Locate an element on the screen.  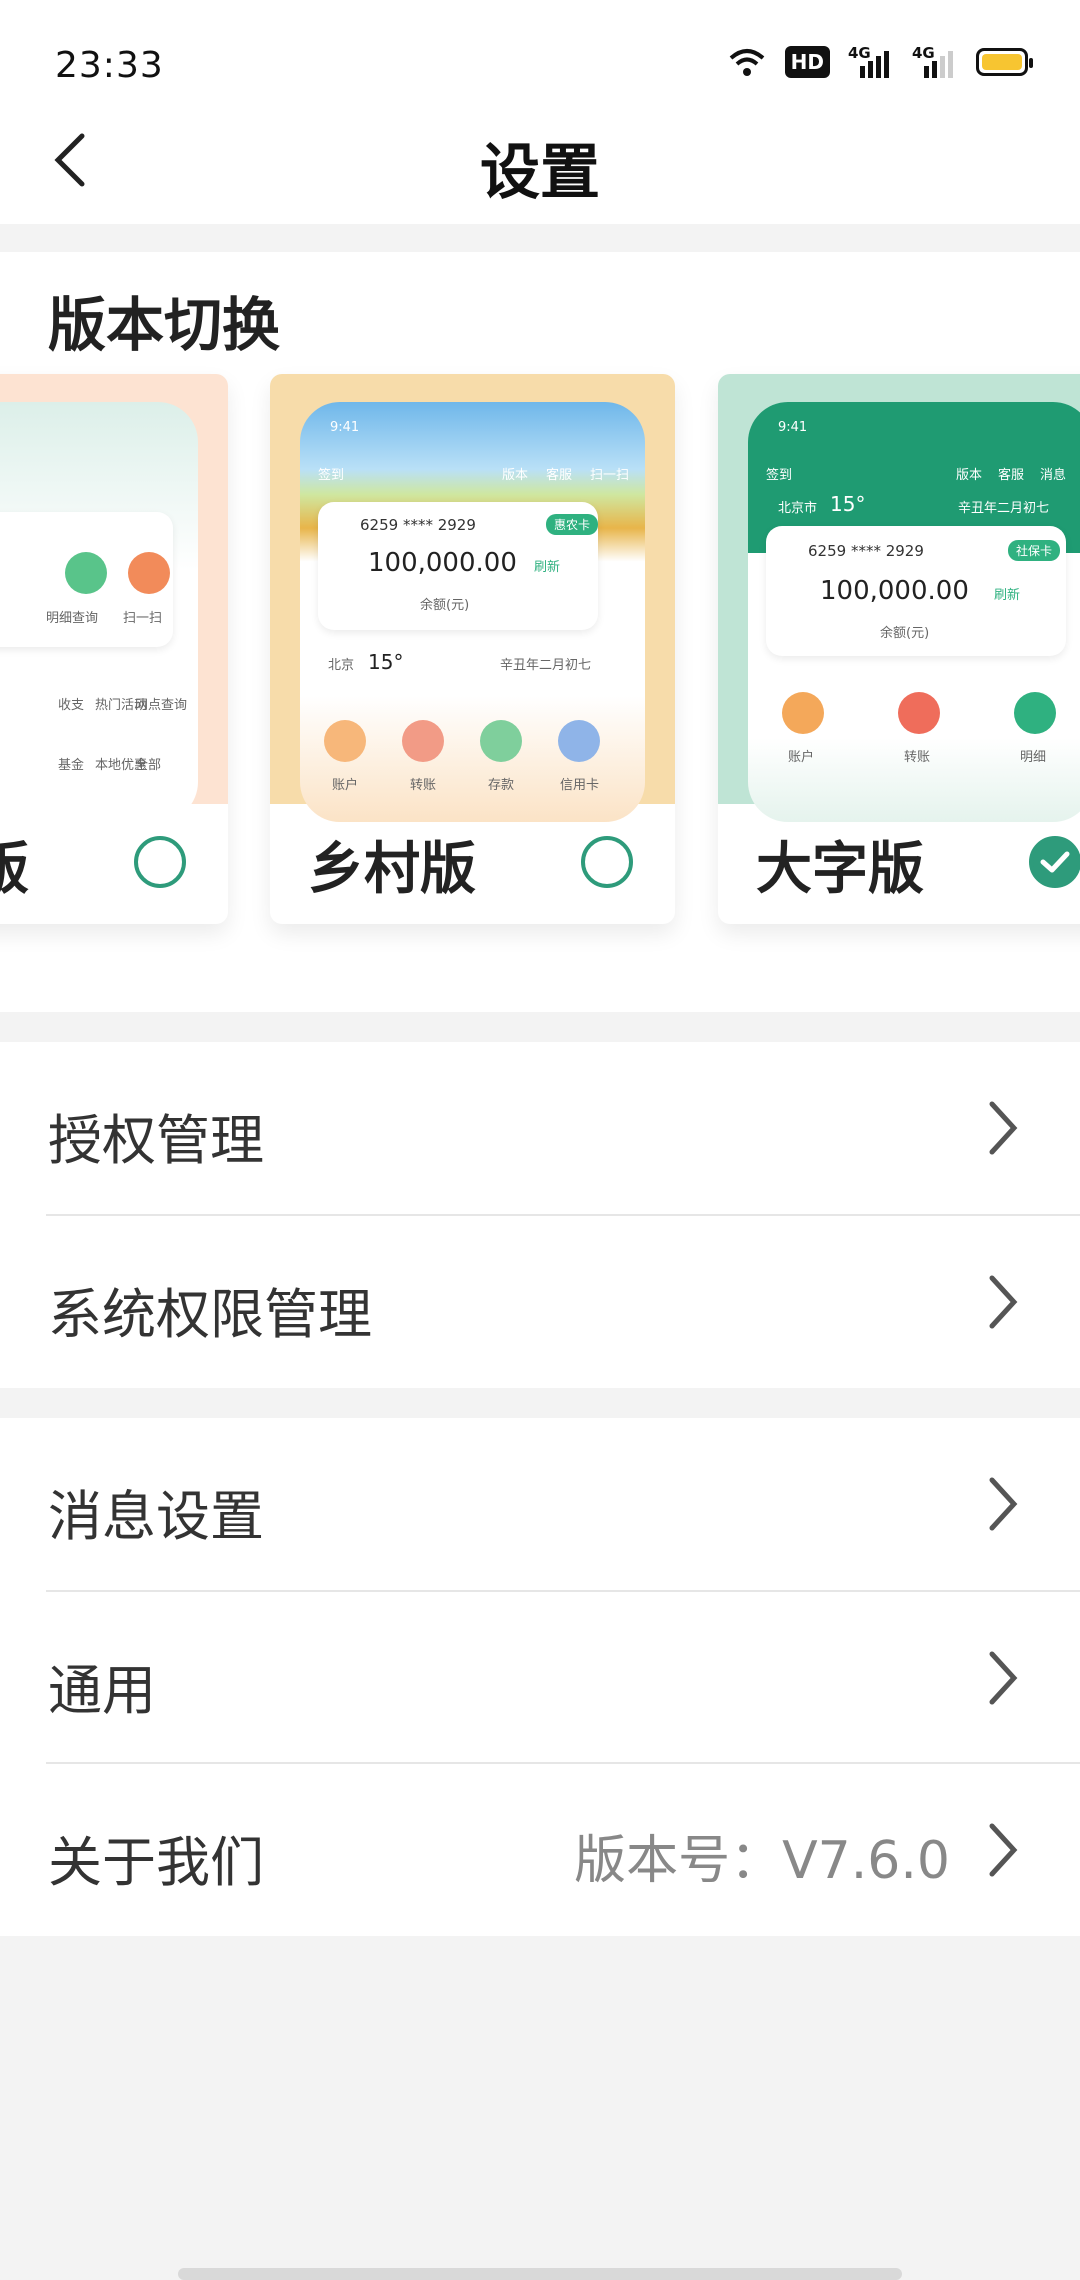
preview-grid-item: 收支 is located at coordinates (71, 705).